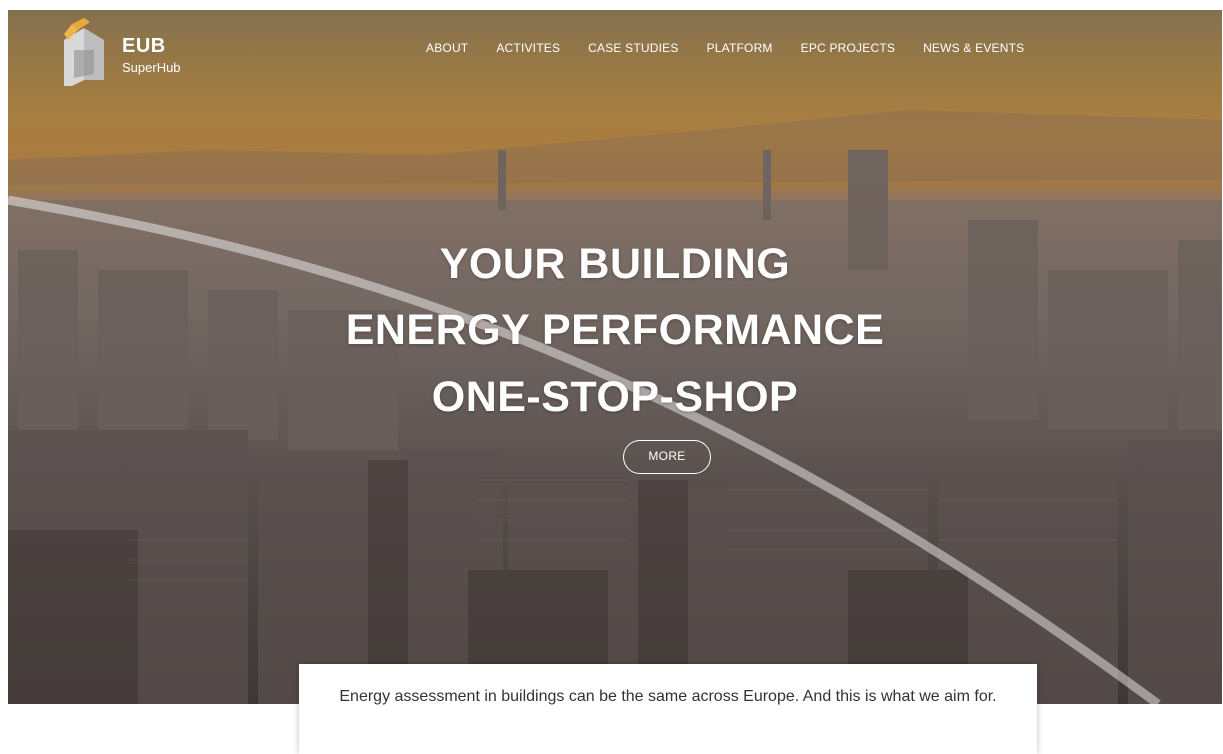  Describe the element at coordinates (151, 67) in the screenshot. I see `brand-subtitle: SuperHub` at that location.